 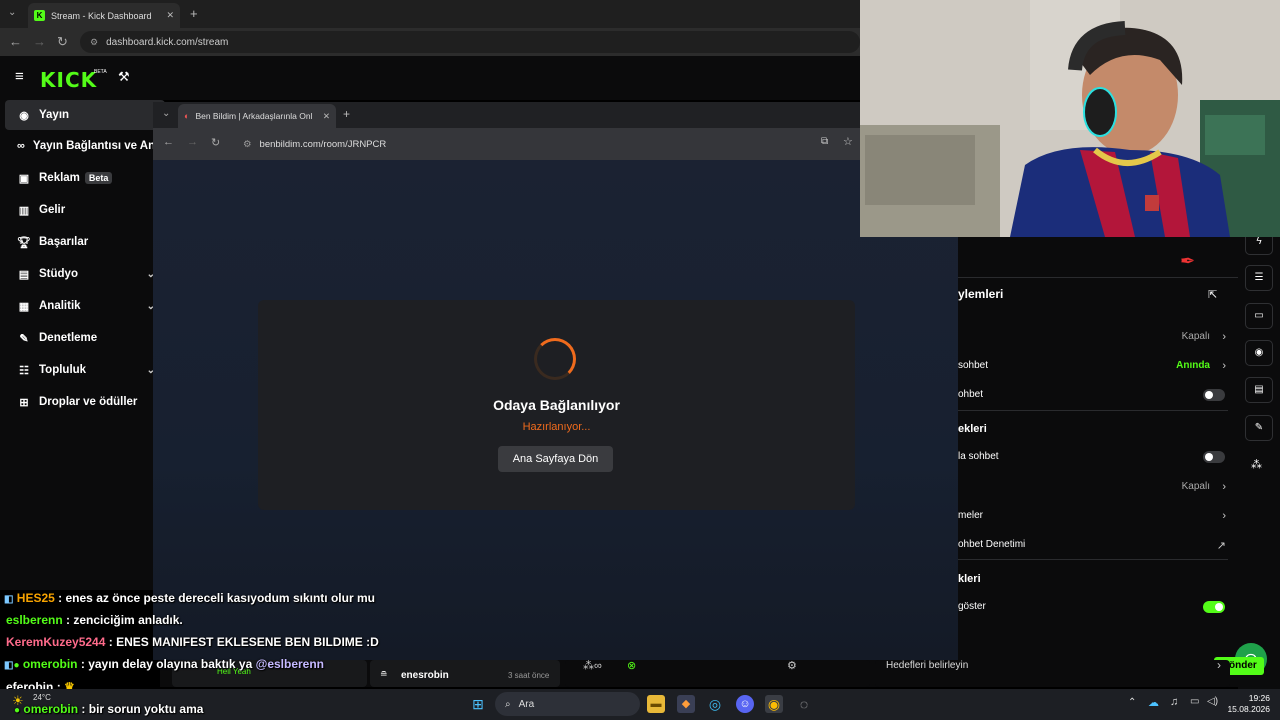 What do you see at coordinates (1132, 702) in the screenshot?
I see `tray-expand-icon: ⌃` at bounding box center [1132, 702].